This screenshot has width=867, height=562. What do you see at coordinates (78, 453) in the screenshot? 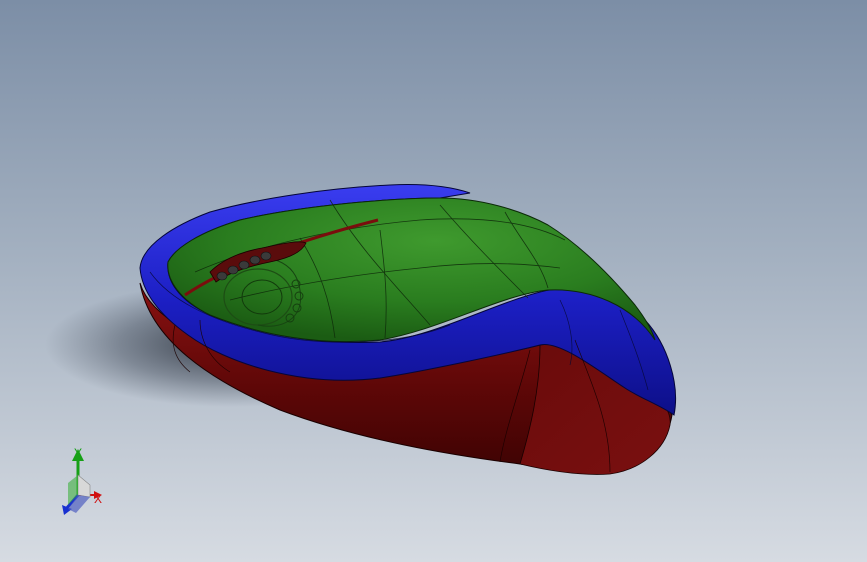
I see `y-axis-label: Y` at bounding box center [78, 453].